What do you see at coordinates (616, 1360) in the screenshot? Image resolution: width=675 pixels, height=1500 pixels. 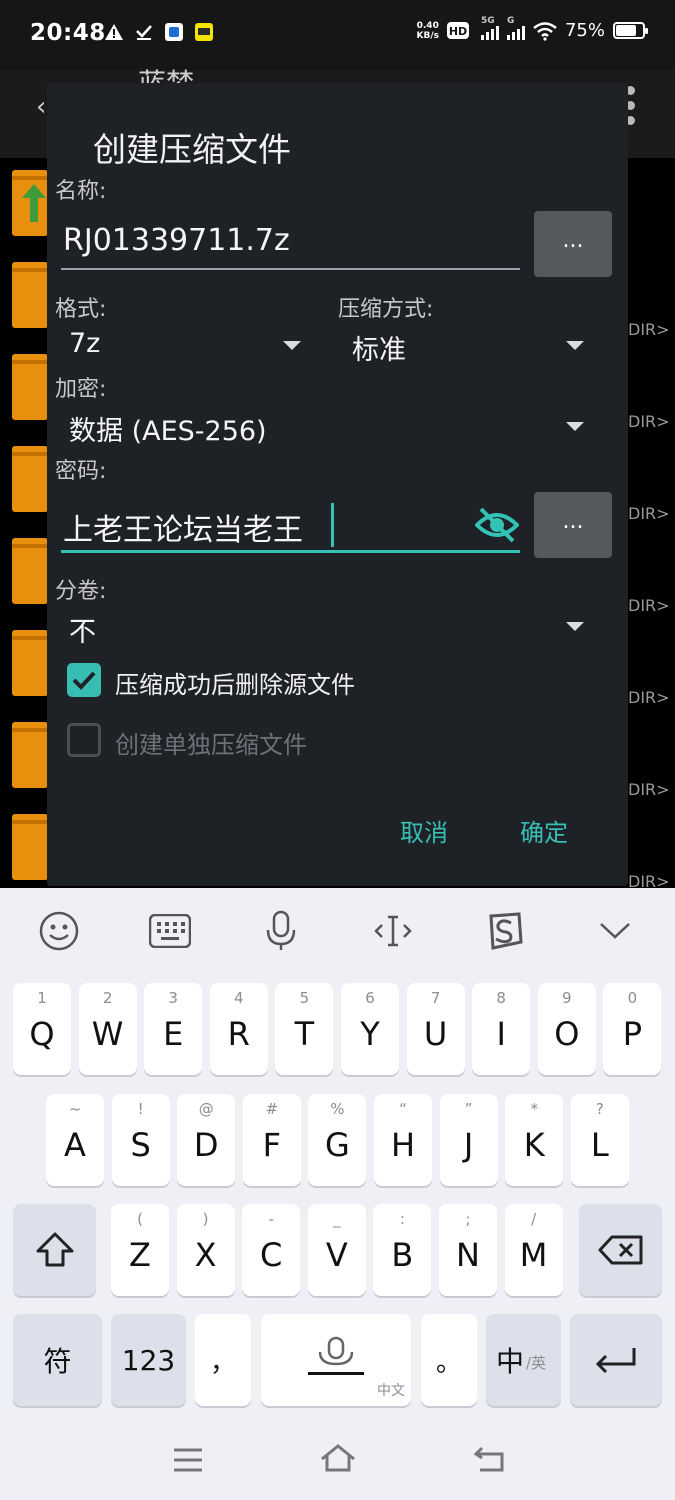 I see `enter-key` at bounding box center [616, 1360].